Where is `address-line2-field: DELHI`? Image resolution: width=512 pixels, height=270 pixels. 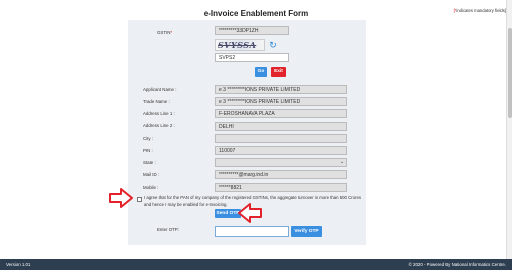
address-line2-field: DELHI is located at coordinates (281, 126).